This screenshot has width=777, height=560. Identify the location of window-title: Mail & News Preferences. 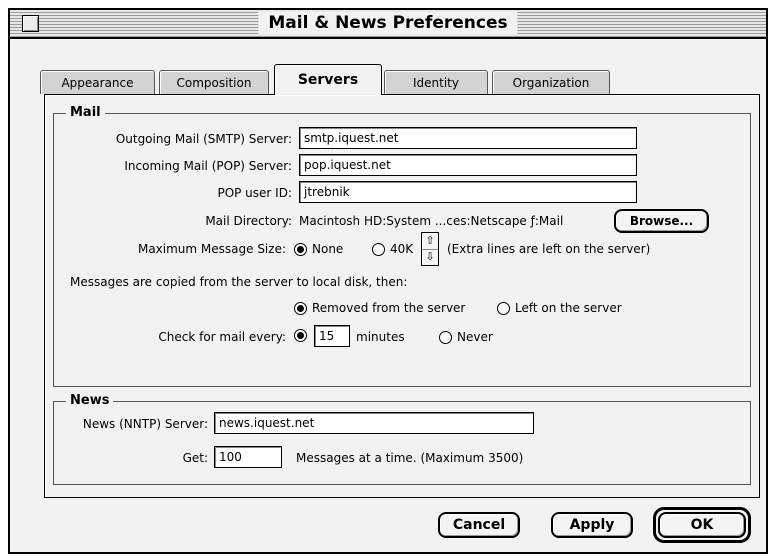
(388, 23).